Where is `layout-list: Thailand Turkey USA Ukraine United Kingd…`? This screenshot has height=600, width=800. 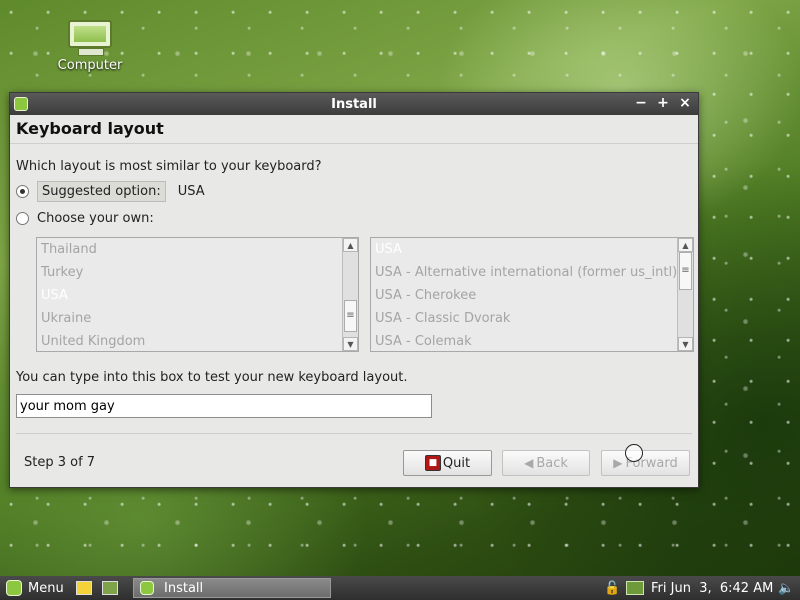
layout-list: Thailand Turkey USA Ukraine United Kingd… is located at coordinates (197, 294).